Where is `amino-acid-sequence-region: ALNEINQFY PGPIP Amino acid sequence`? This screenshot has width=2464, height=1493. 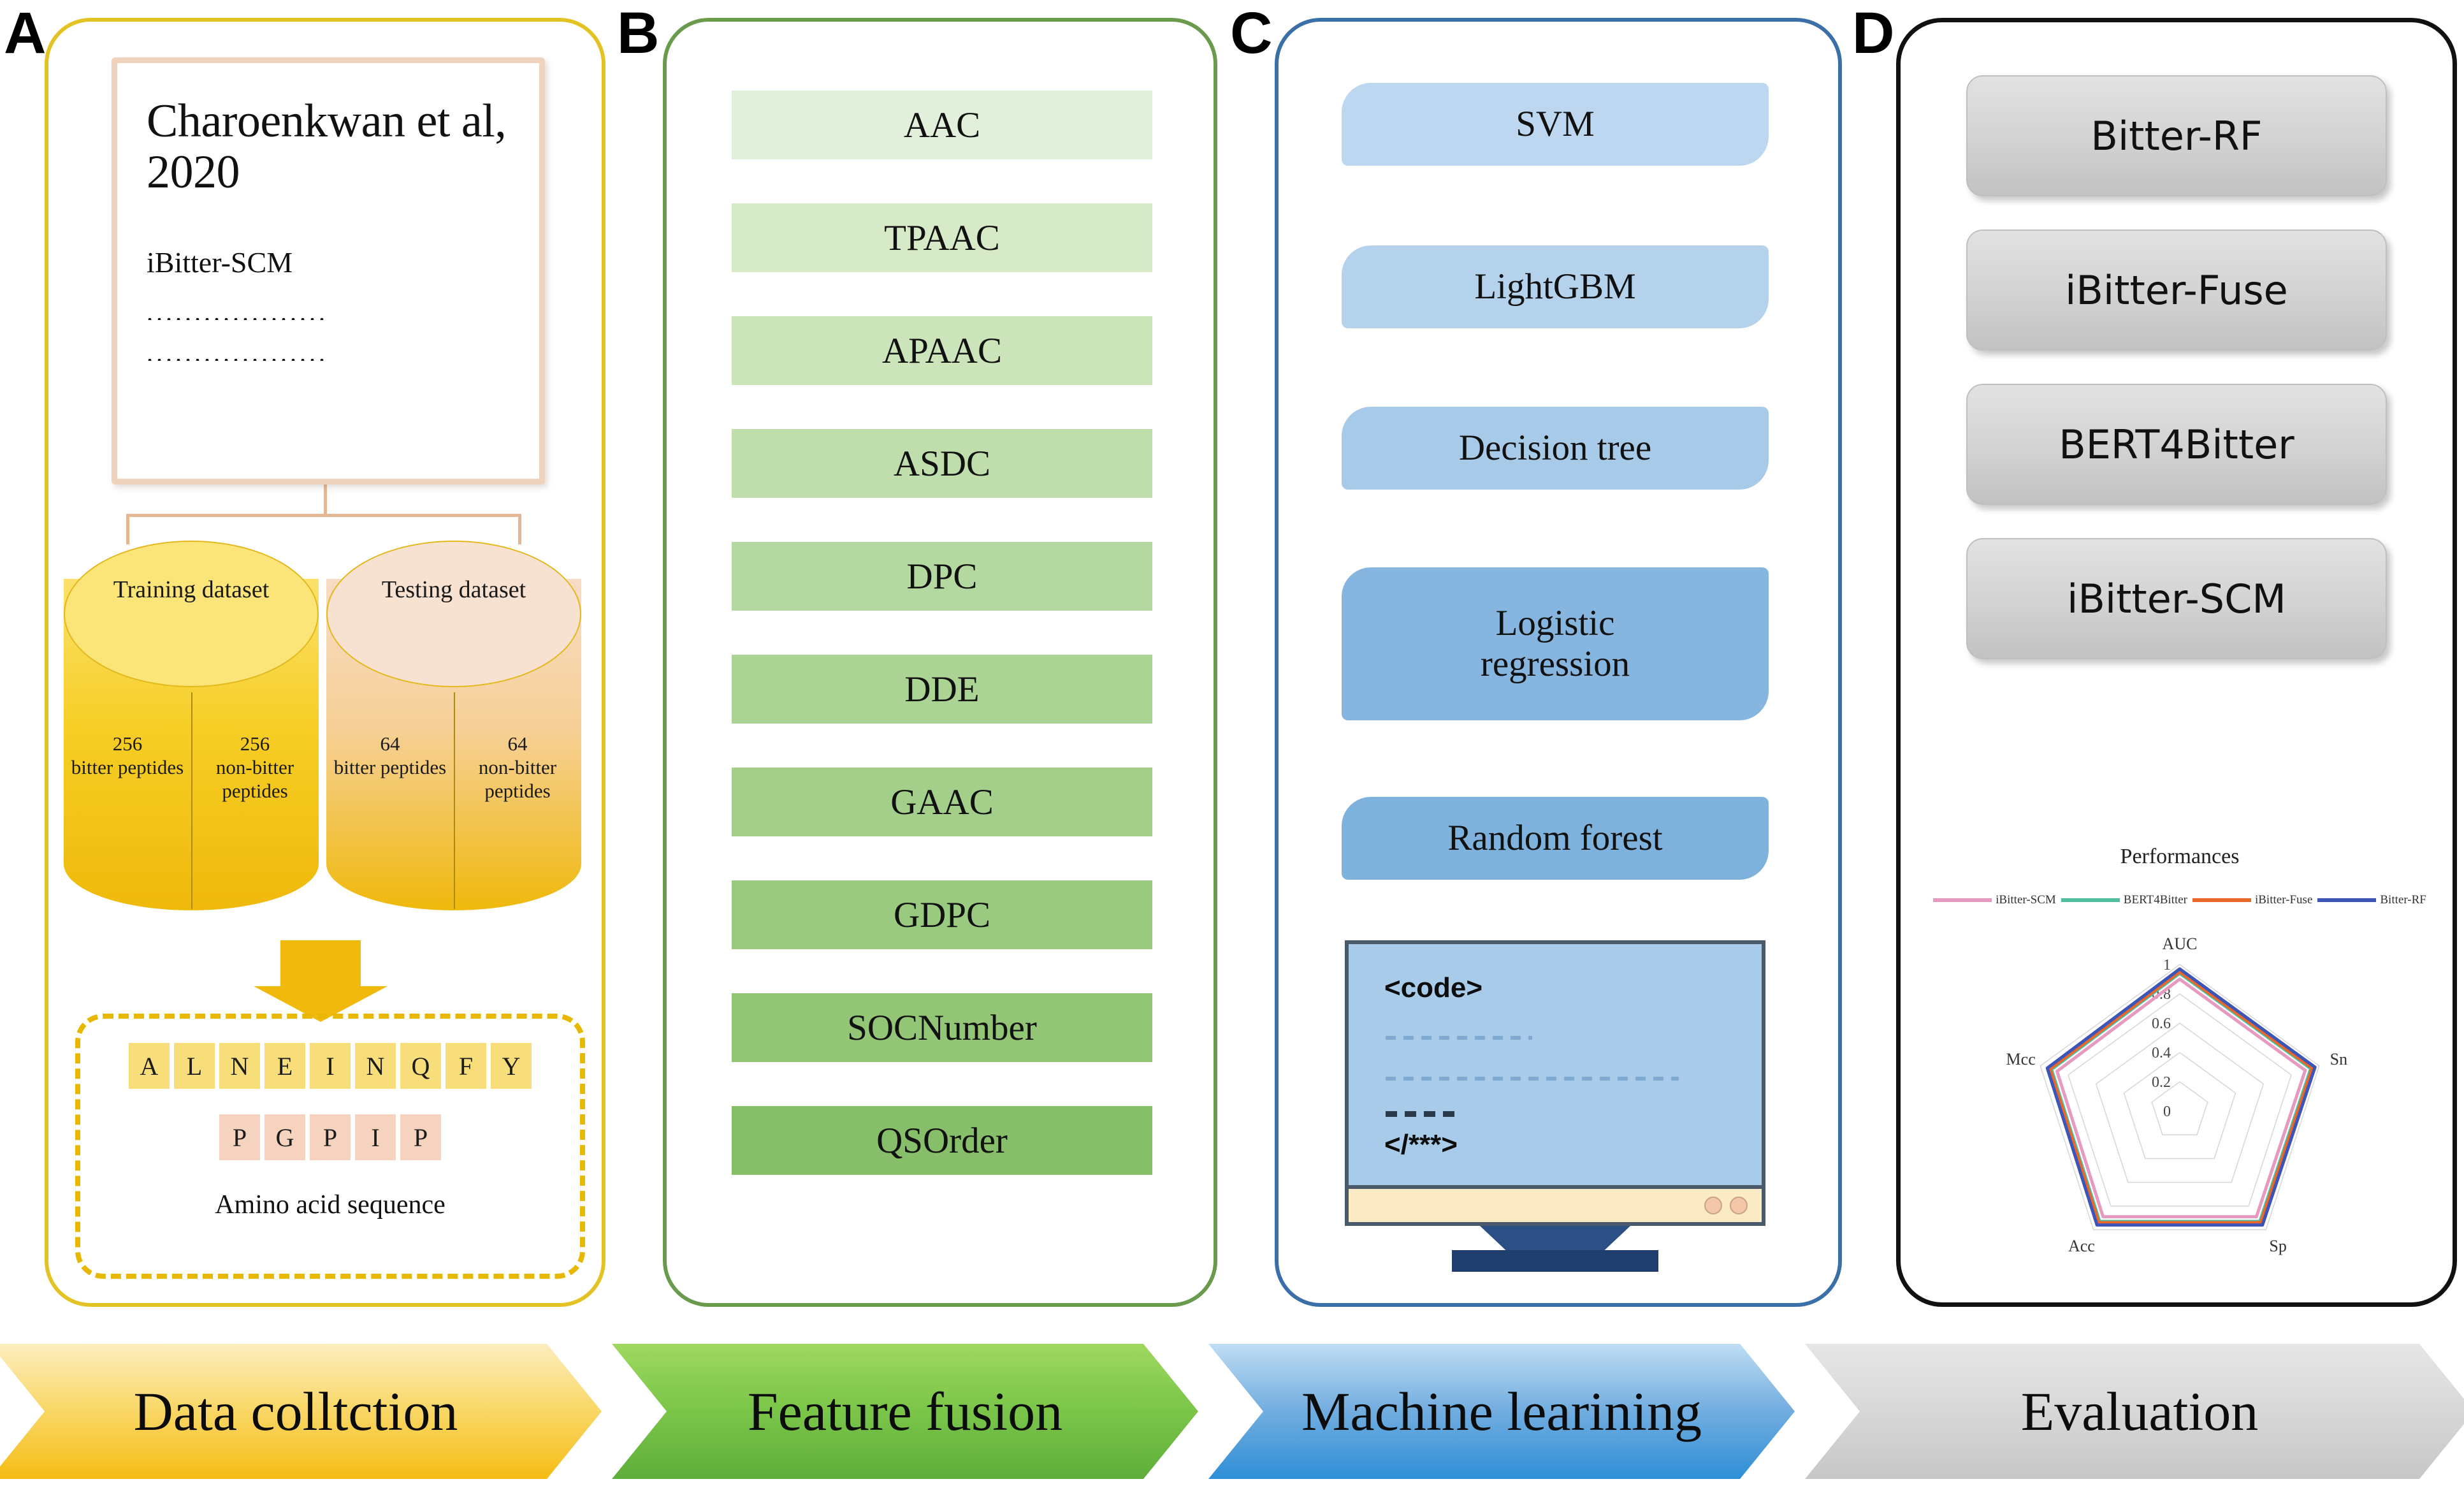 amino-acid-sequence-region: ALNEINQFY PGPIP Amino acid sequence is located at coordinates (330, 1146).